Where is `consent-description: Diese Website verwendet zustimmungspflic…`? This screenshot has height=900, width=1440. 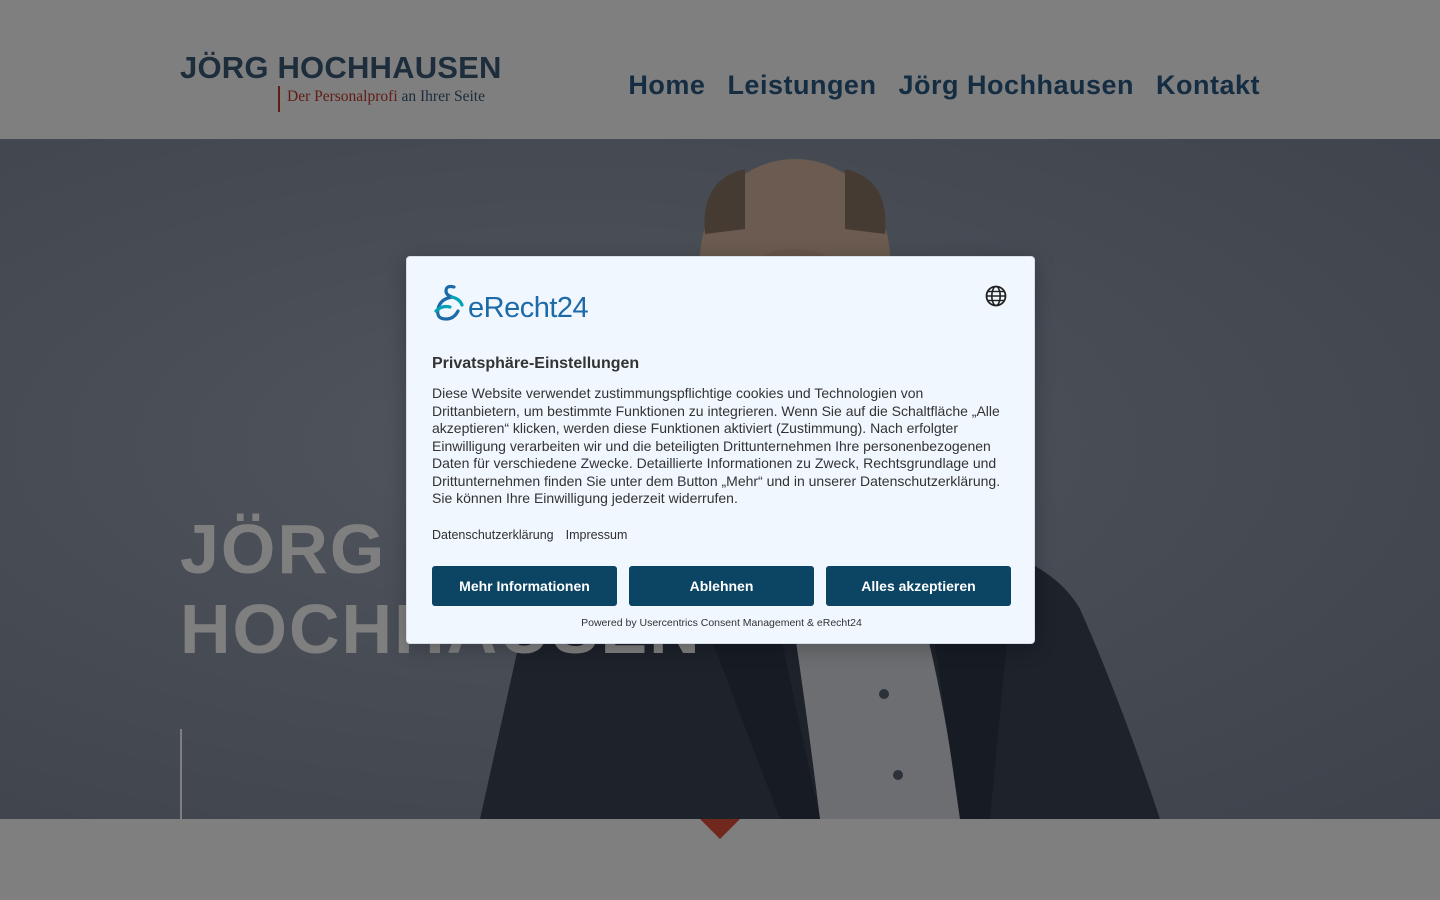 consent-description: Diese Website verwendet zustimmungspflic… is located at coordinates (716, 445).